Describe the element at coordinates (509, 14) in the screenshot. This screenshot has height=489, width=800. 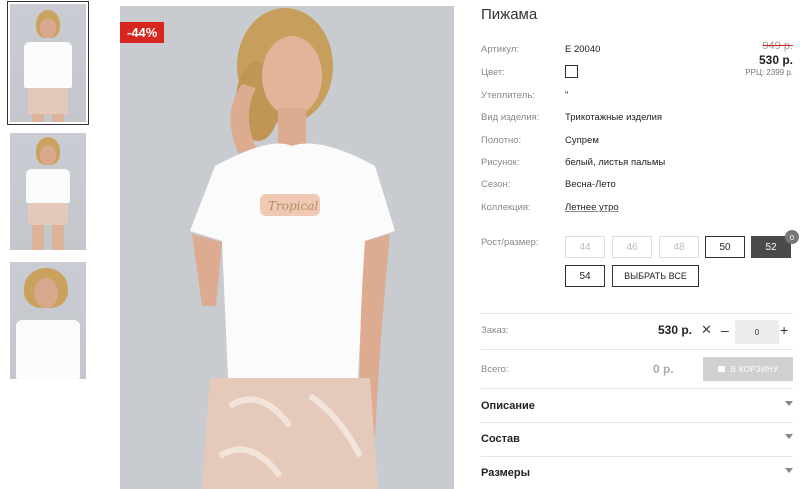
I see `product-title: Пижама` at that location.